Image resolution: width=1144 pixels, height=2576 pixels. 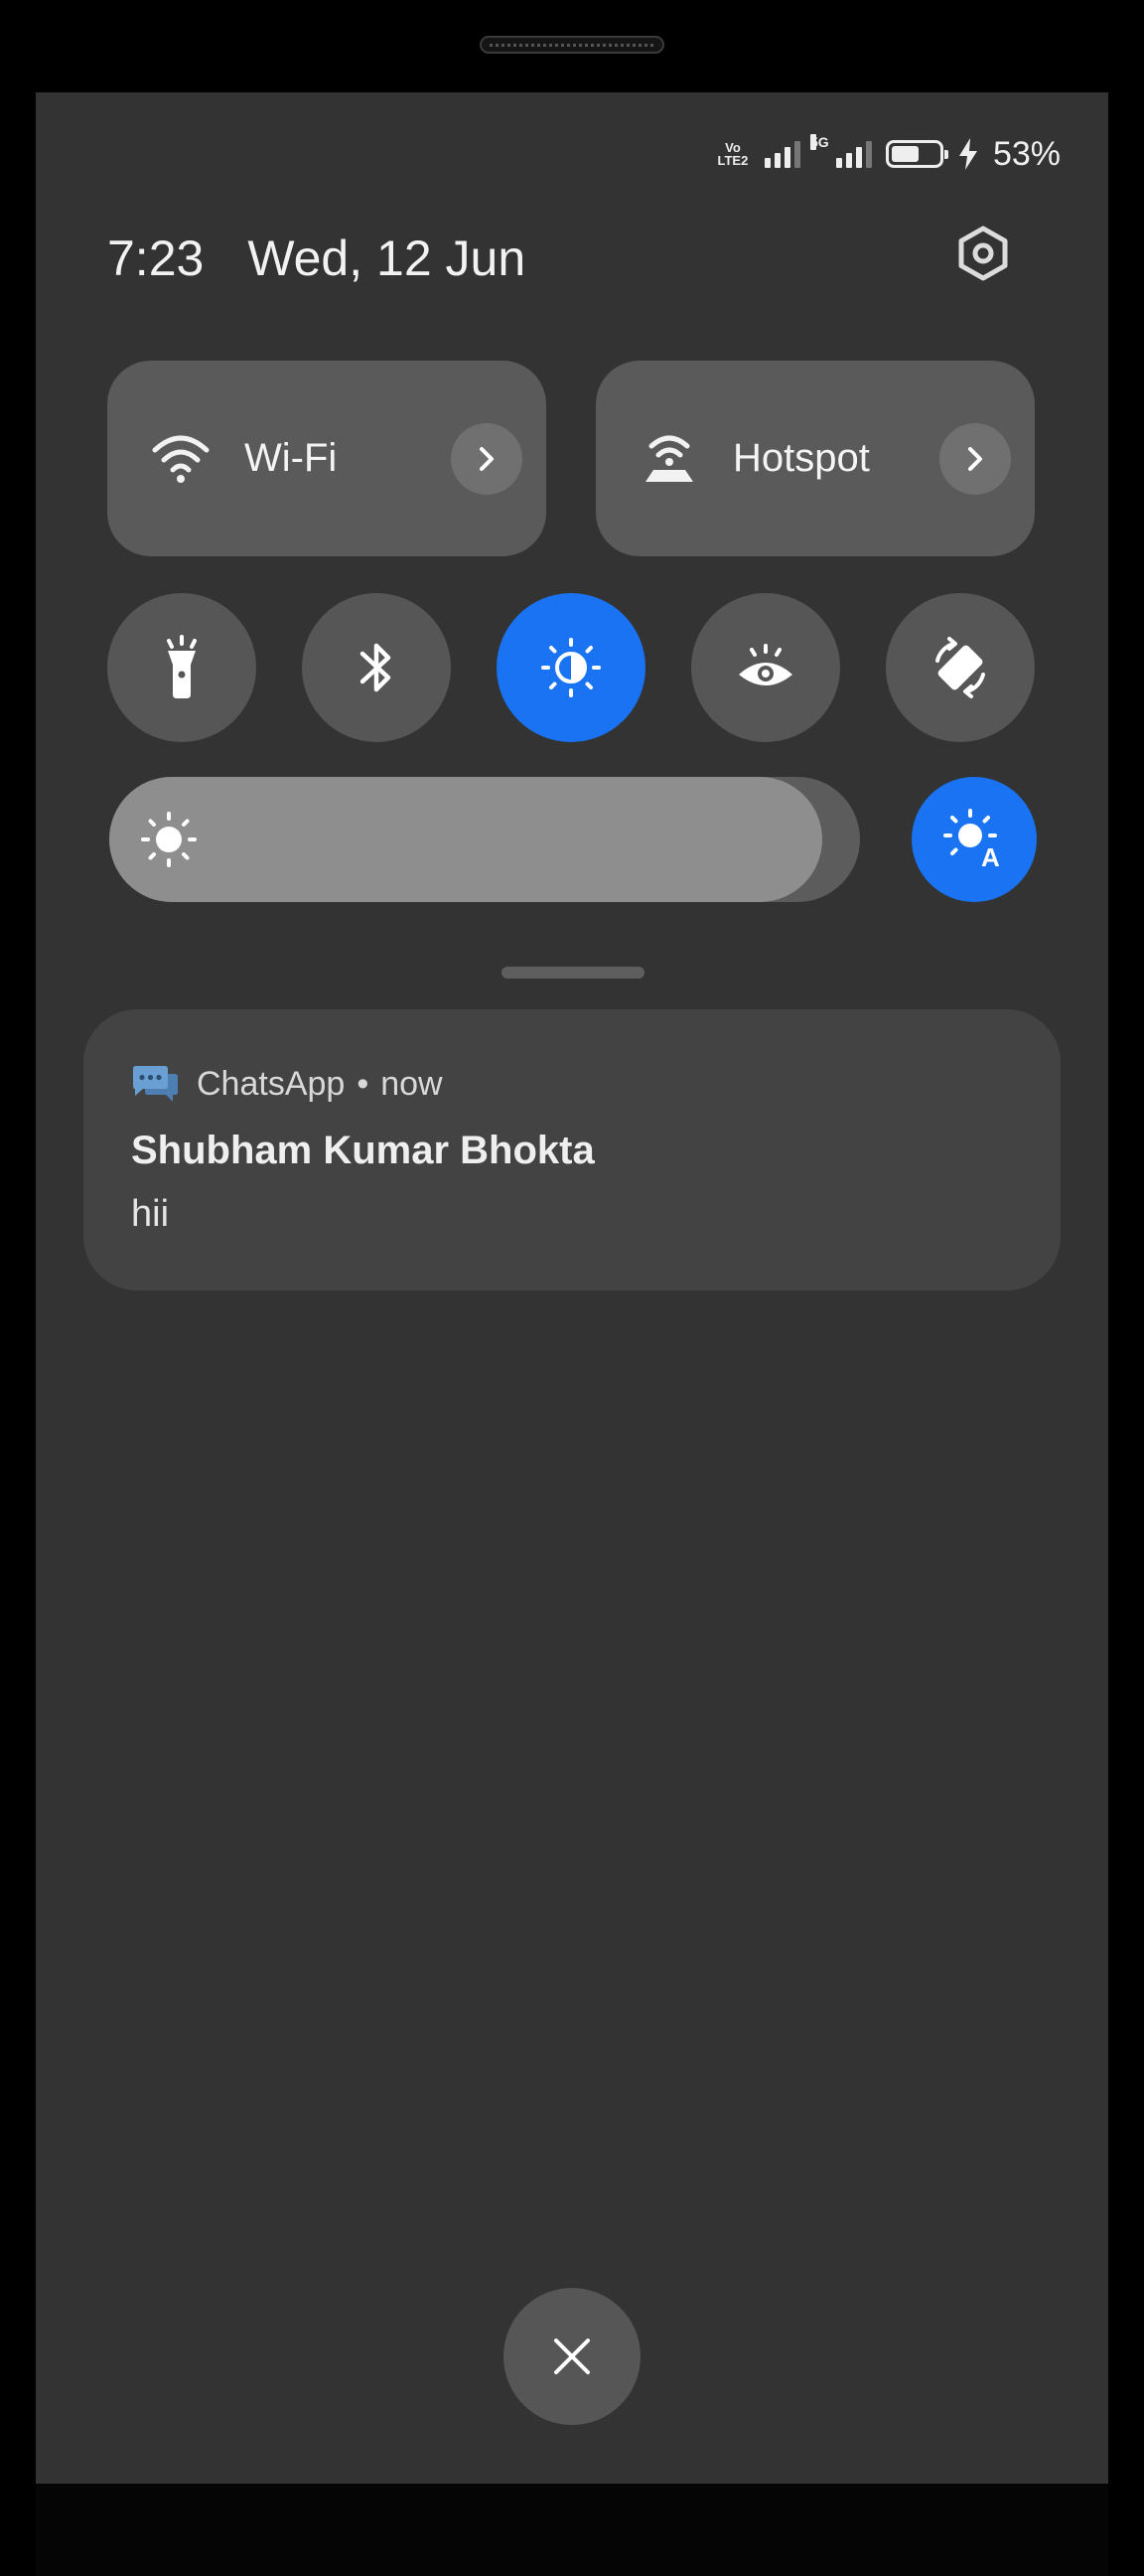 I want to click on flashlight-toggle, so click(x=181, y=667).